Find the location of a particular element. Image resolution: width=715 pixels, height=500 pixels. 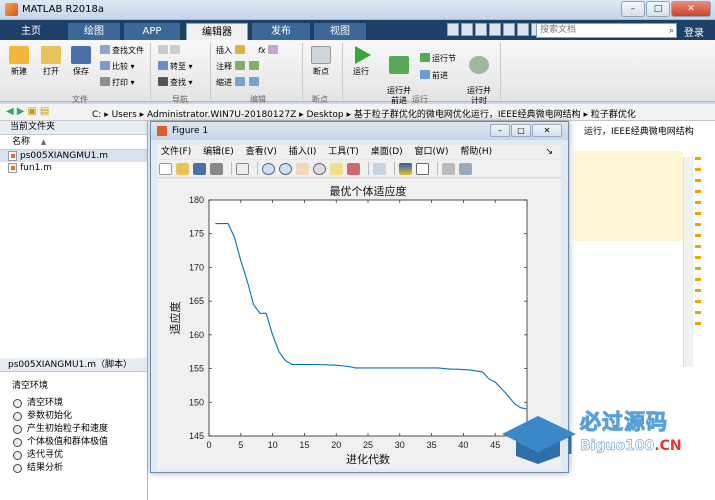

goto-button: 转至 ▾ is located at coordinates (175, 66).